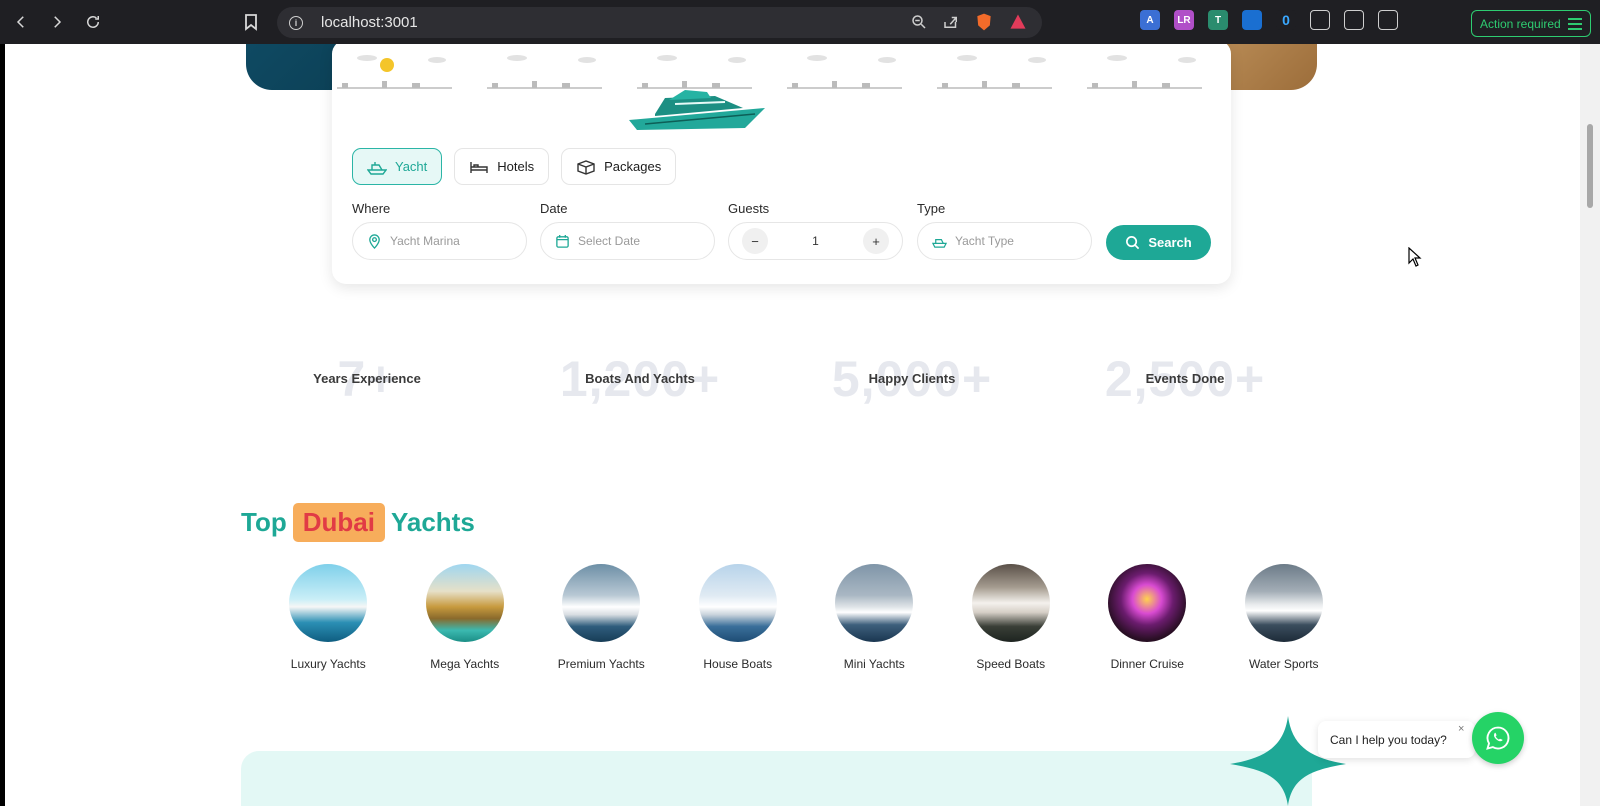 The image size is (1600, 806). Describe the element at coordinates (1147, 664) in the screenshot. I see `category-label: Dinner Cruise` at that location.